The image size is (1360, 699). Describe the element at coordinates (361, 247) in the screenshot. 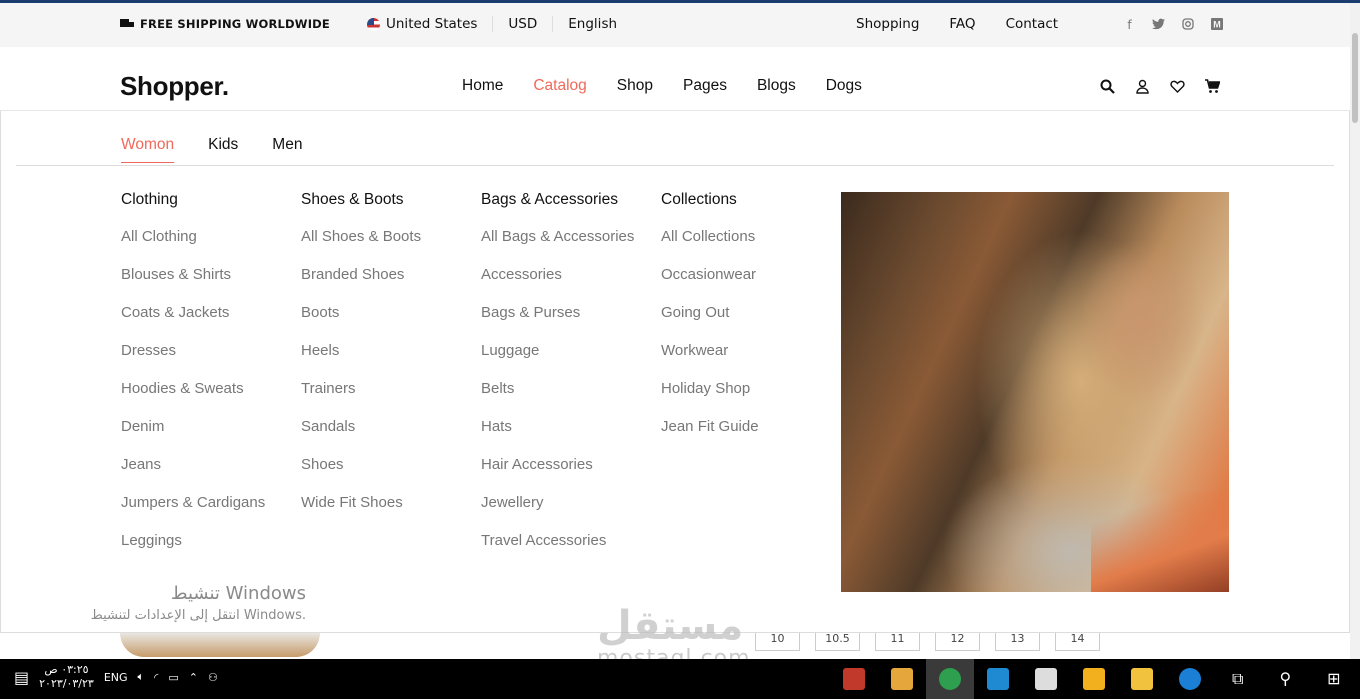

I see `menu-link: All Shoes & Boots` at that location.